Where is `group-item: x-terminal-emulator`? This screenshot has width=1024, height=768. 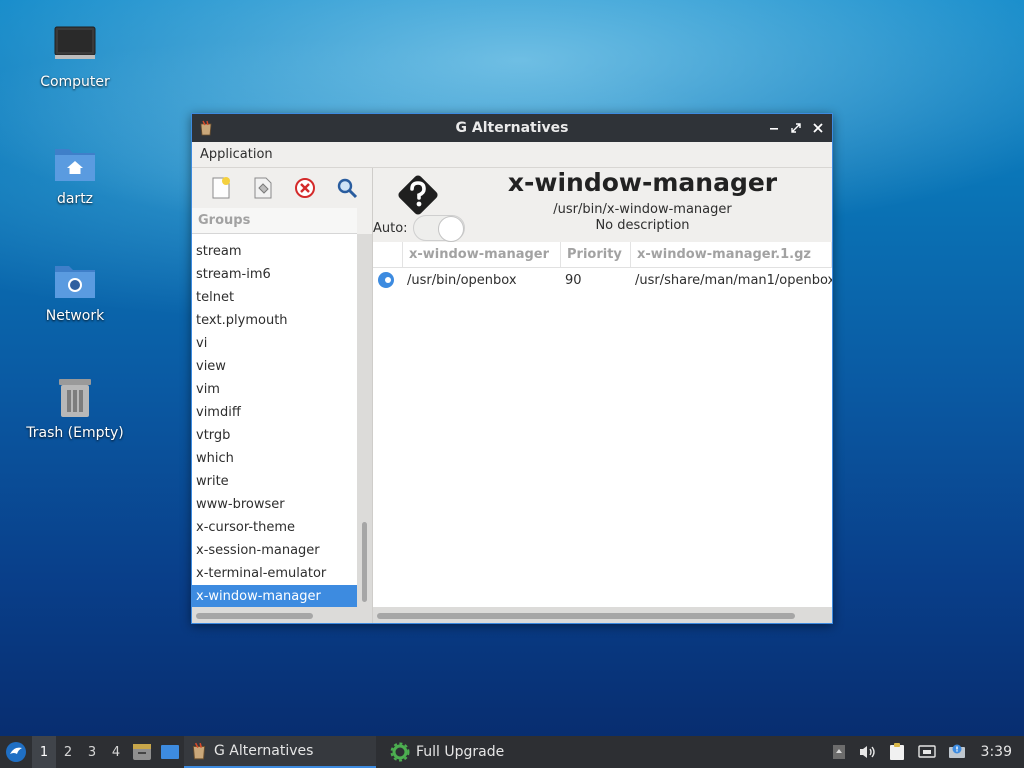
group-item: x-terminal-emulator is located at coordinates (274, 573).